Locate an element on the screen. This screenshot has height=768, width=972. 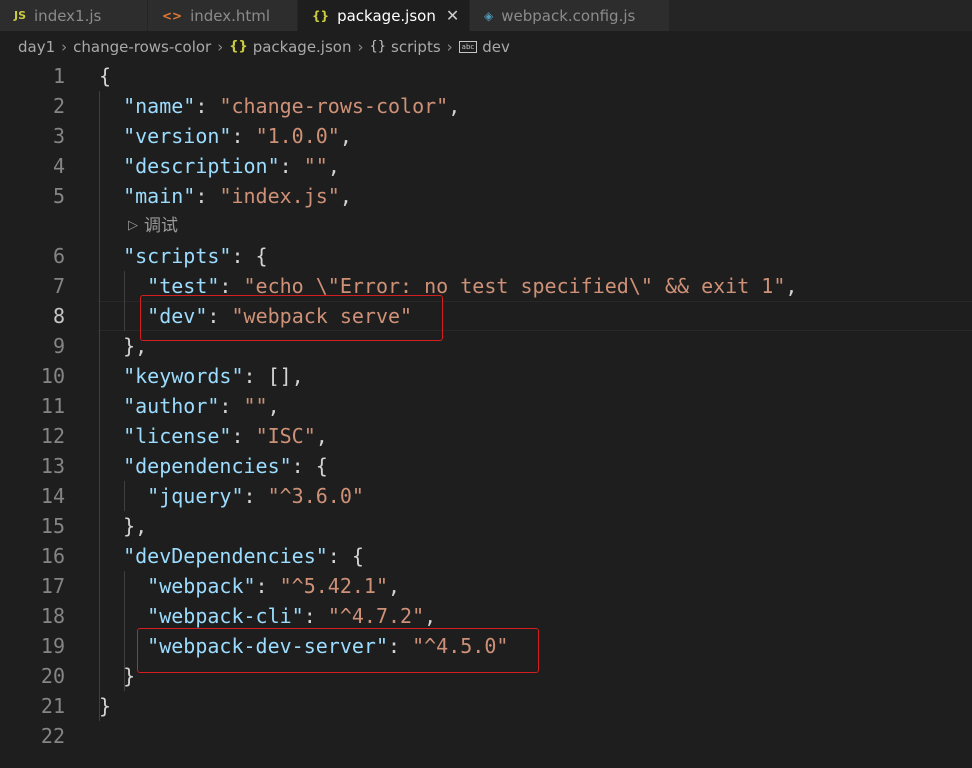
breadcrumb-item-dev: dev is located at coordinates (496, 47).